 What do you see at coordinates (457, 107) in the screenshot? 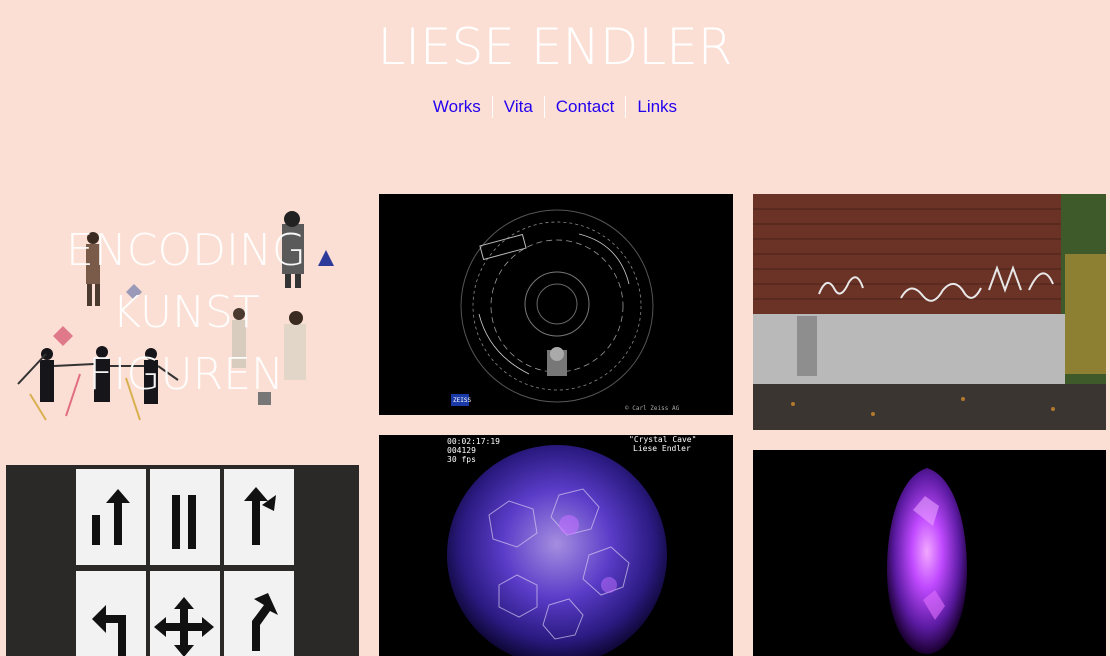
I see `nav-works-link: Works` at bounding box center [457, 107].